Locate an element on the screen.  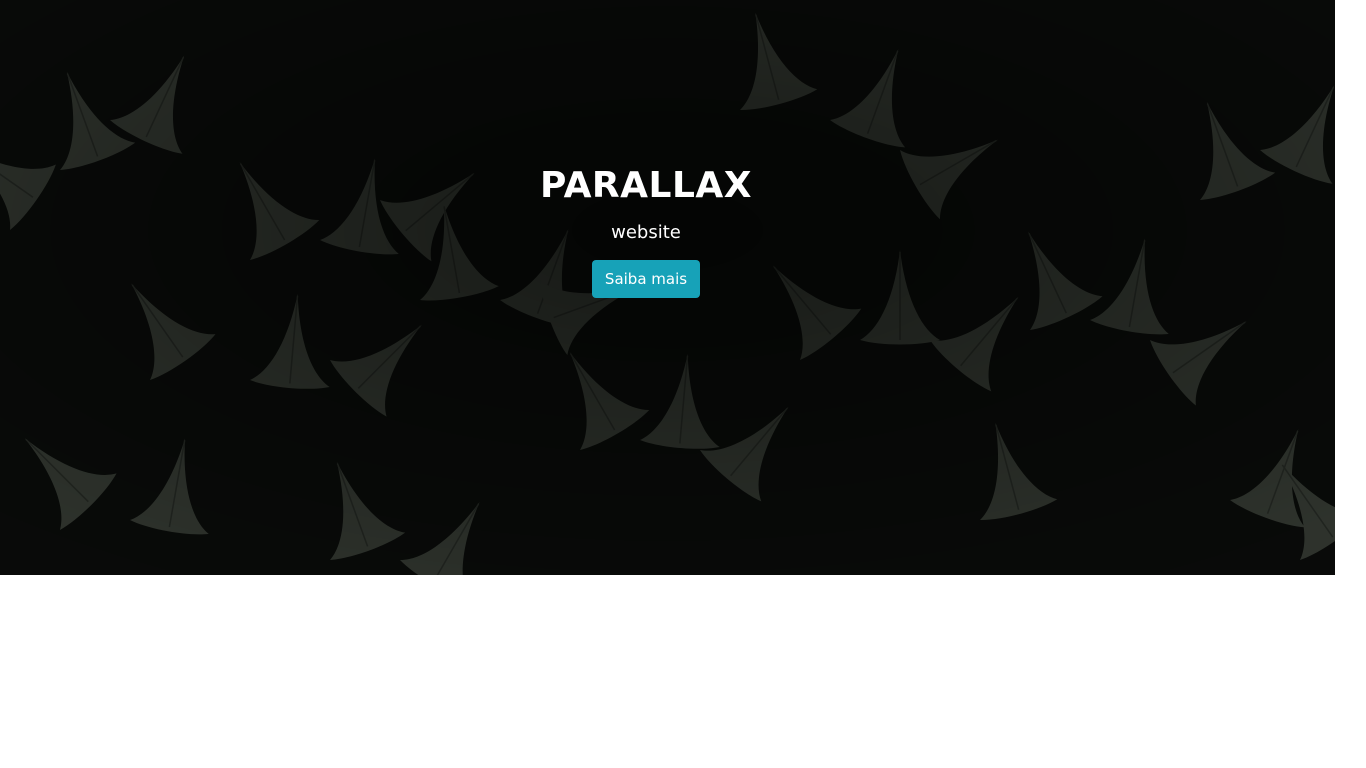
hero-subtitle: website is located at coordinates (646, 232).